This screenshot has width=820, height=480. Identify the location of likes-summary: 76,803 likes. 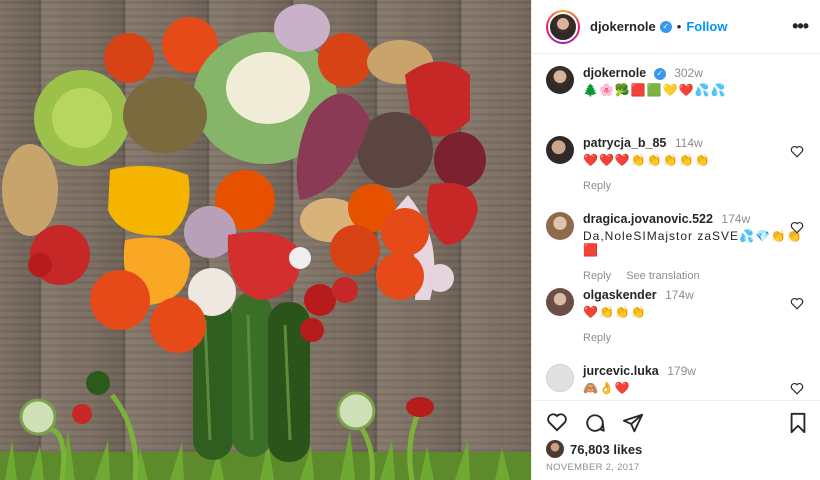
(594, 449).